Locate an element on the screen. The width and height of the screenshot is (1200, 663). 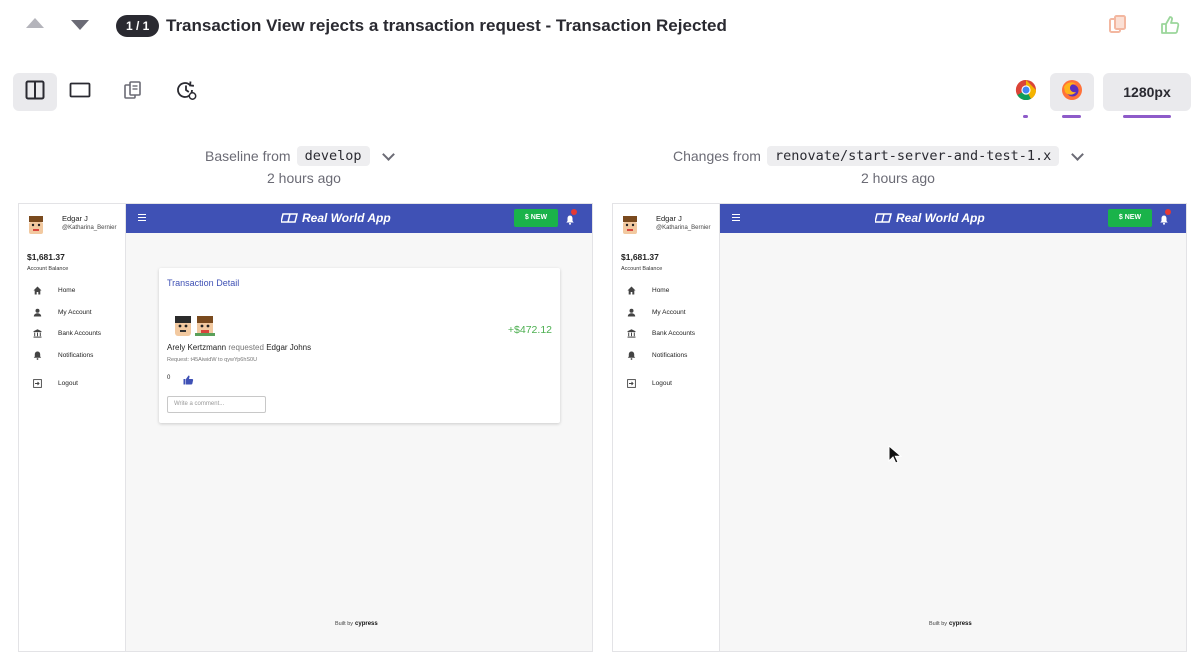
chrome-icon is located at coordinates (1026, 92).